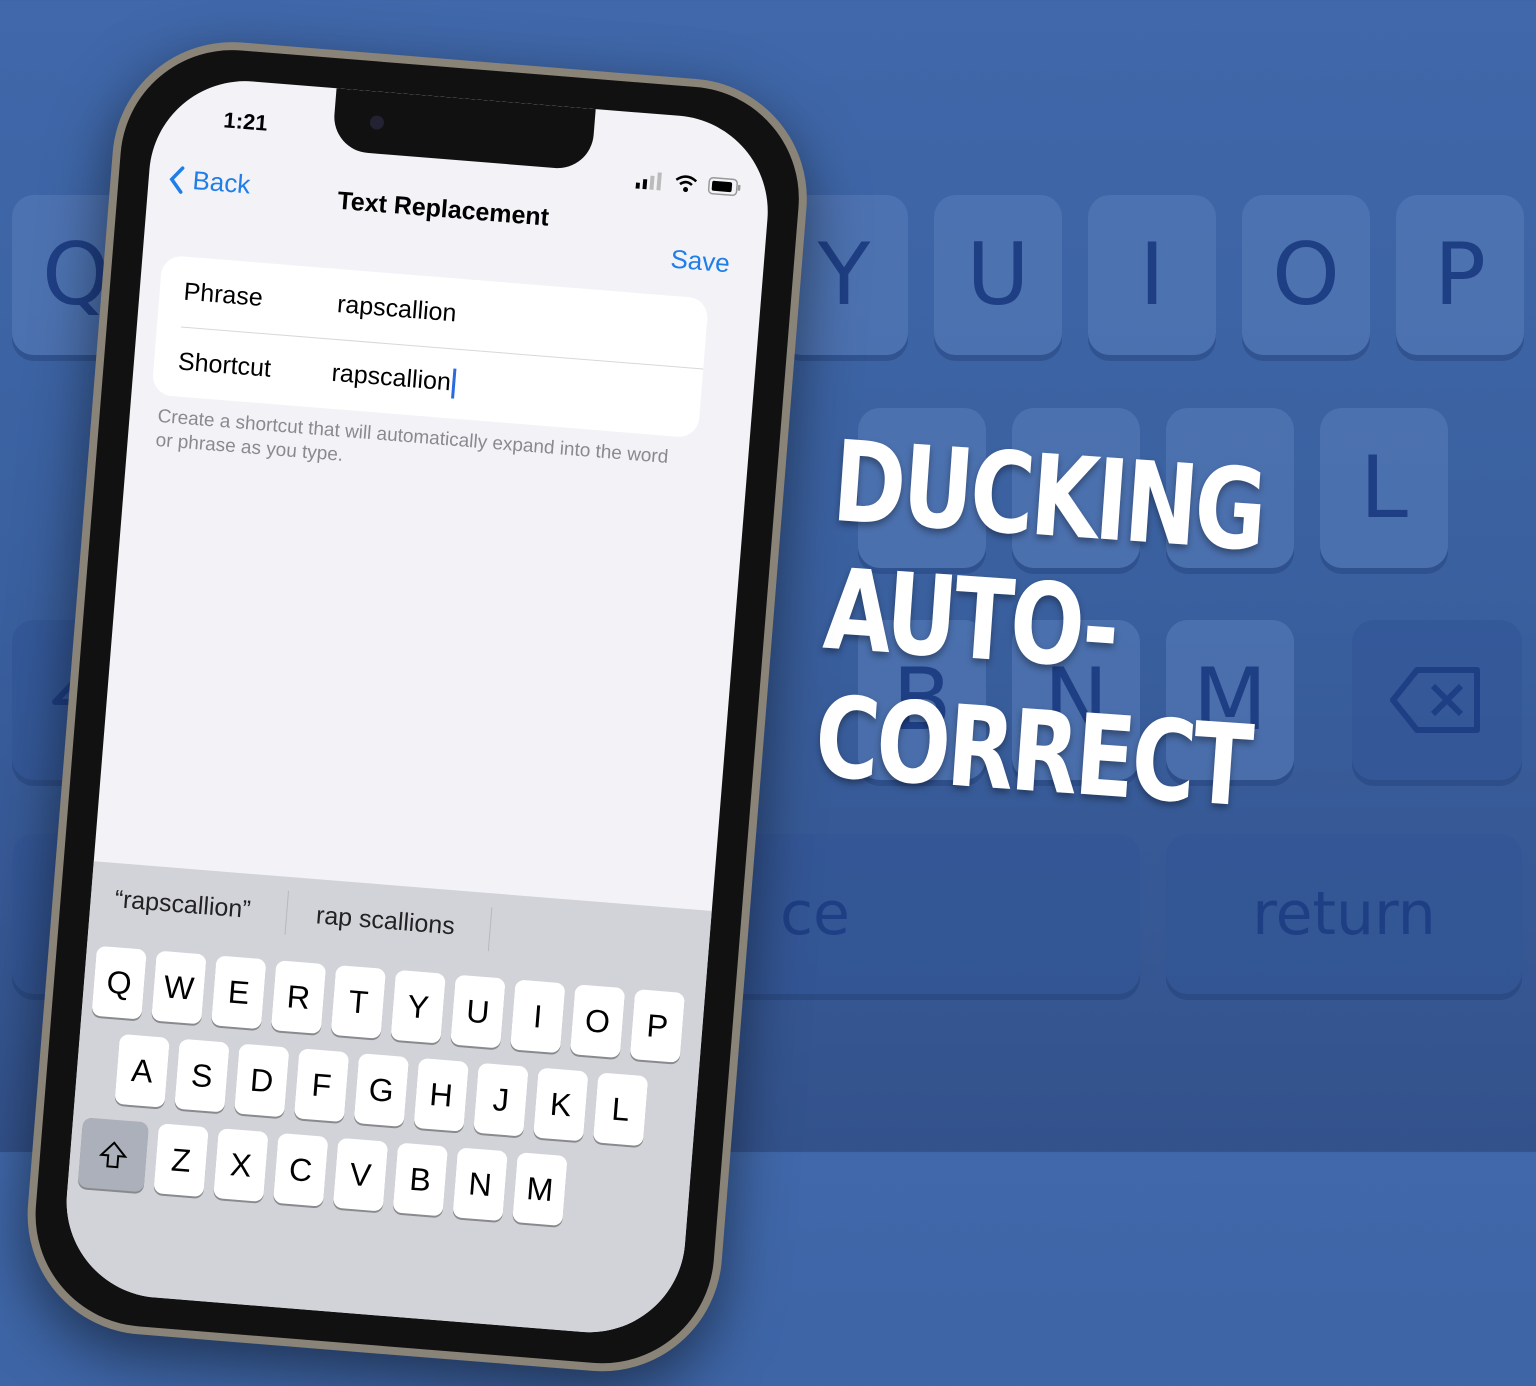 This screenshot has width=1536, height=1386. What do you see at coordinates (1460, 275) in the screenshot?
I see `bg-key-p: P` at bounding box center [1460, 275].